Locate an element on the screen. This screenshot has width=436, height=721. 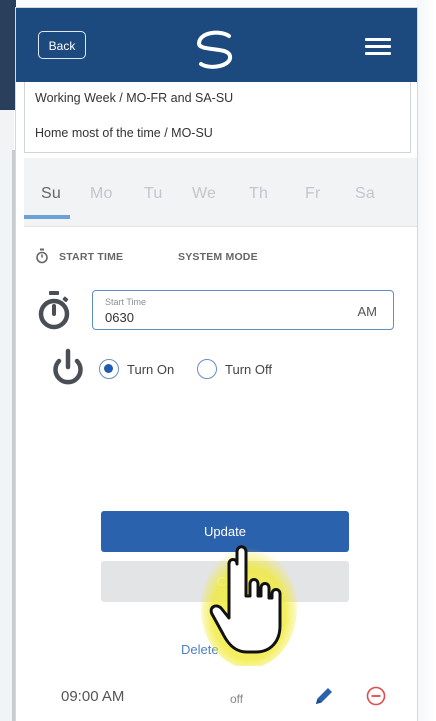
tab-wednesday: We is located at coordinates (204, 194).